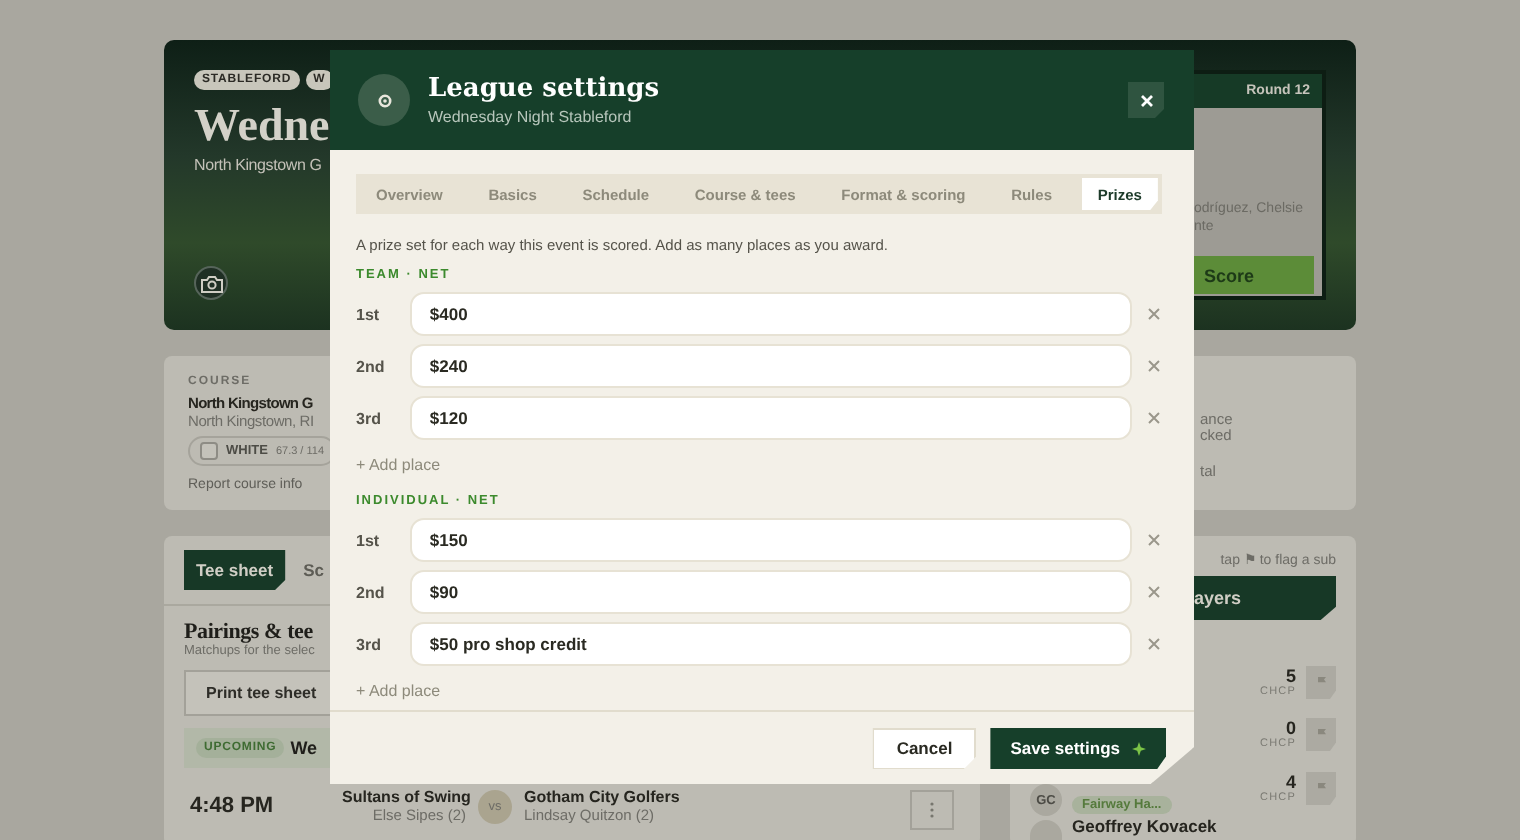 Image resolution: width=1520 pixels, height=840 pixels. What do you see at coordinates (531, 117) in the screenshot?
I see `dialog-subtitle: Wednesday Night Stableford` at bounding box center [531, 117].